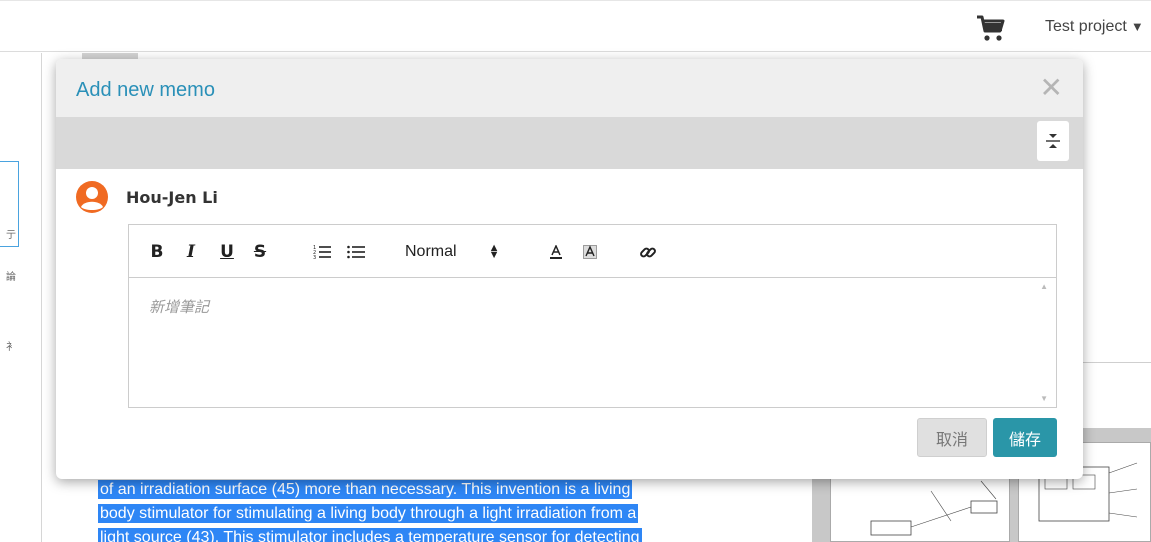 The width and height of the screenshot is (1151, 542). I want to click on dialog-band, so click(569, 143).